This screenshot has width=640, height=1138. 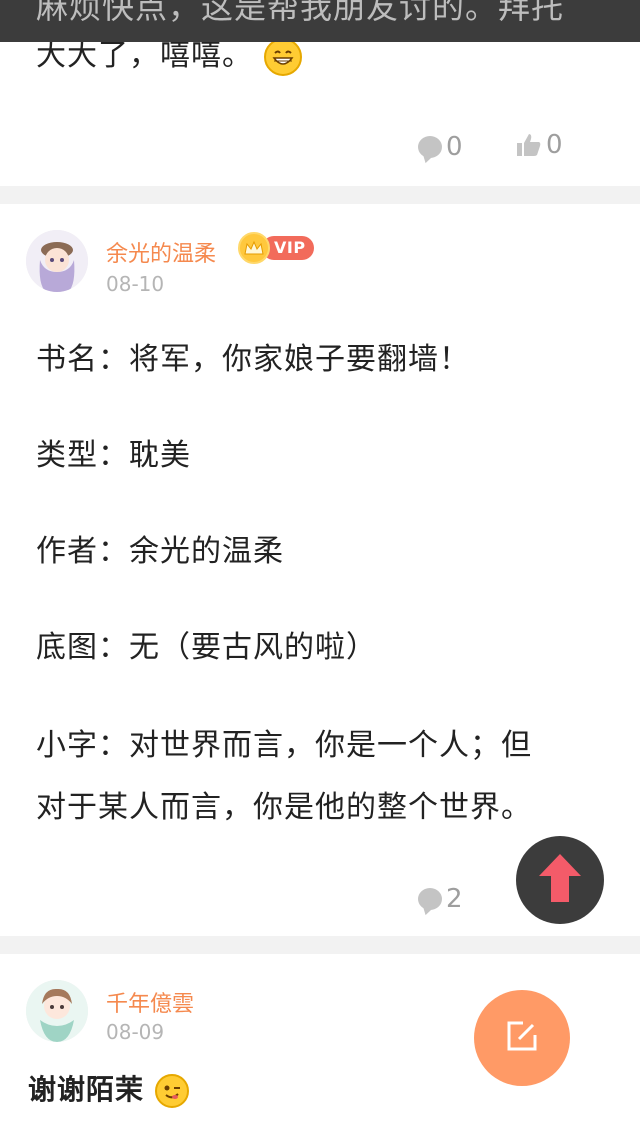 What do you see at coordinates (284, 807) in the screenshot?
I see `post-line-subtitle-2: 对于某人而言，你是他的整个世界。` at bounding box center [284, 807].